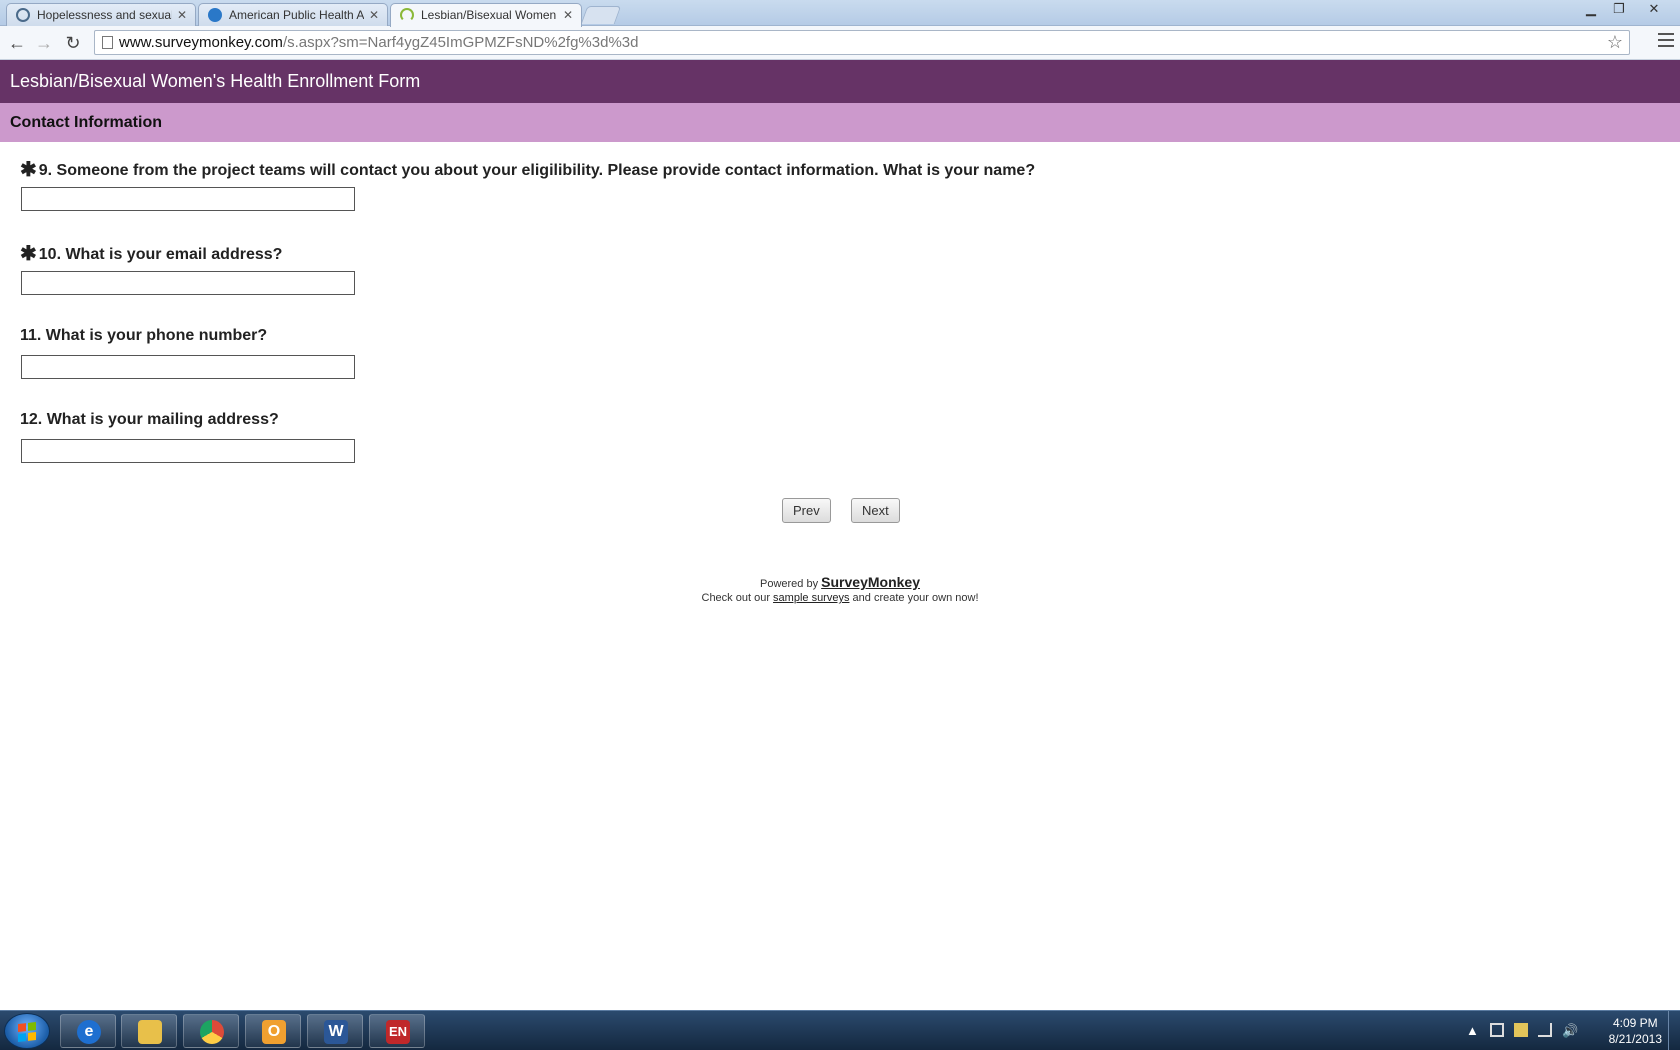 The height and width of the screenshot is (1050, 1680). Describe the element at coordinates (1619, 9) in the screenshot. I see `restore-icon: ❐` at that location.